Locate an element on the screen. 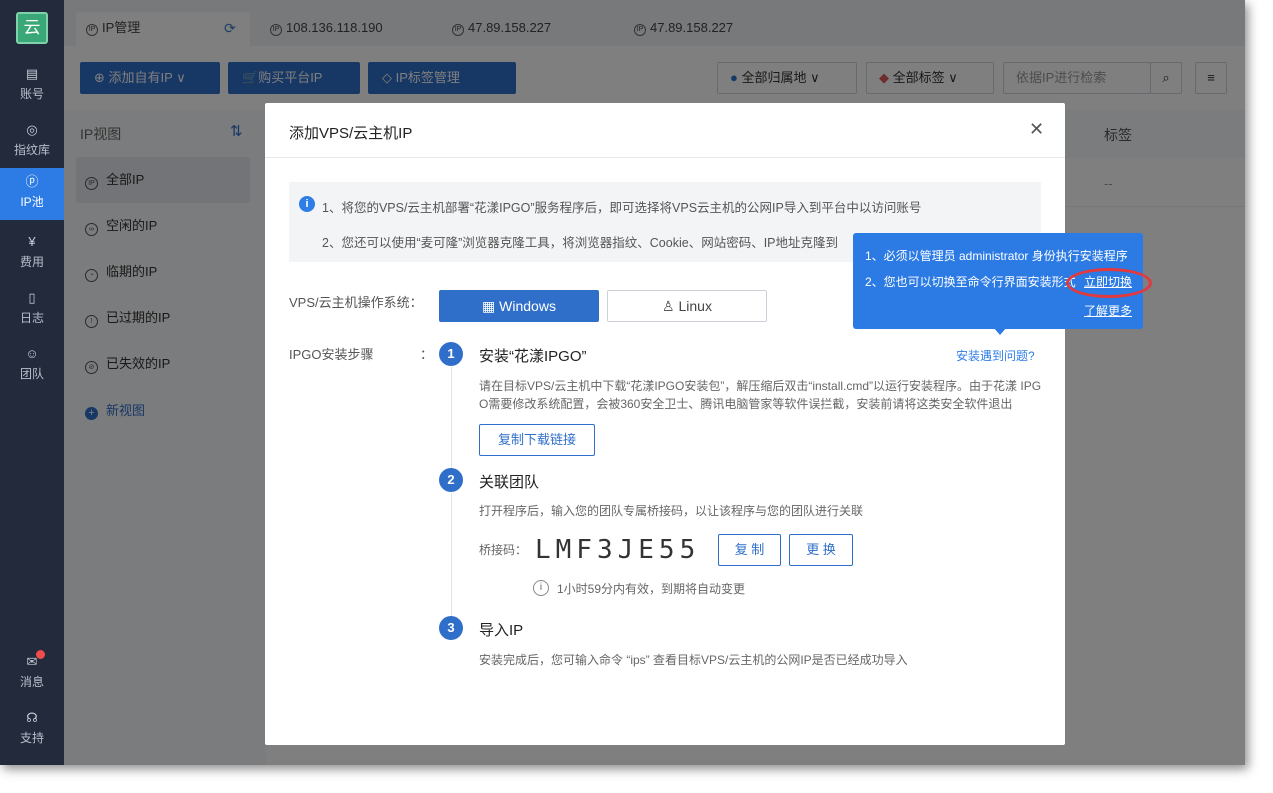  bridge-code-label: 桥接码： is located at coordinates (503, 550).